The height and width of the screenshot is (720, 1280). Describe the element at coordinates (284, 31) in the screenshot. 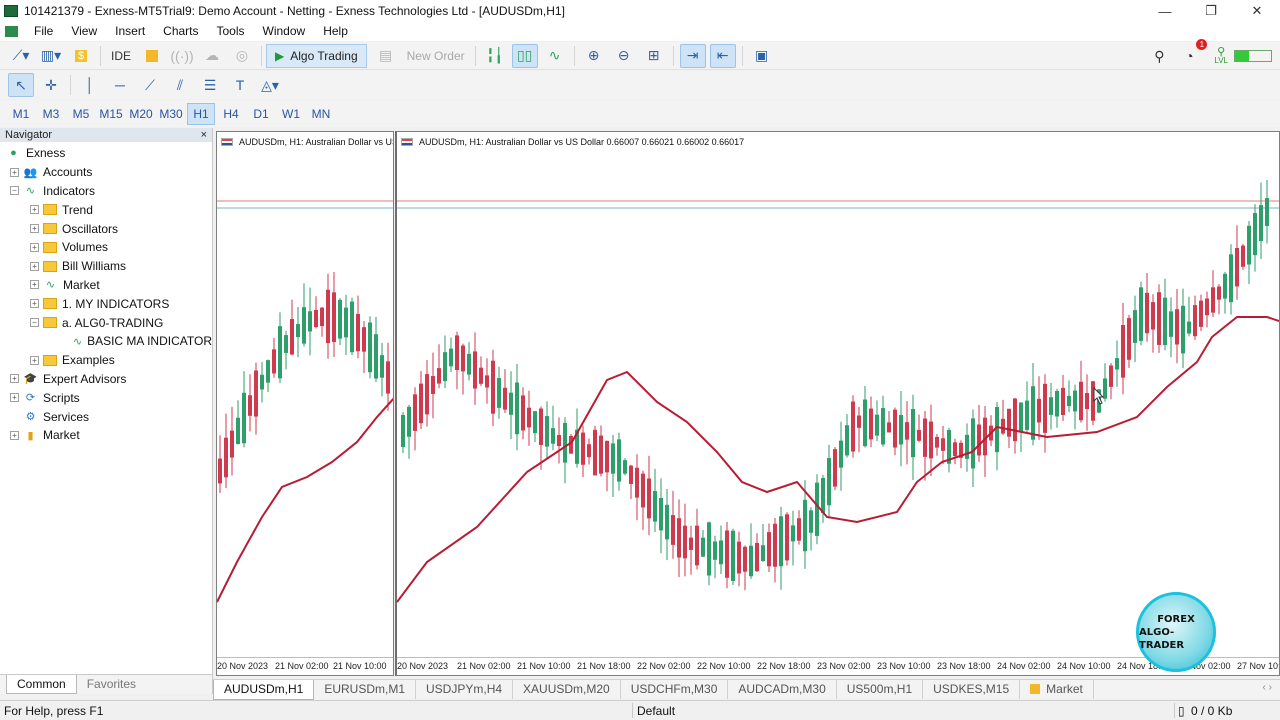

I see `menu-window: Window` at that location.